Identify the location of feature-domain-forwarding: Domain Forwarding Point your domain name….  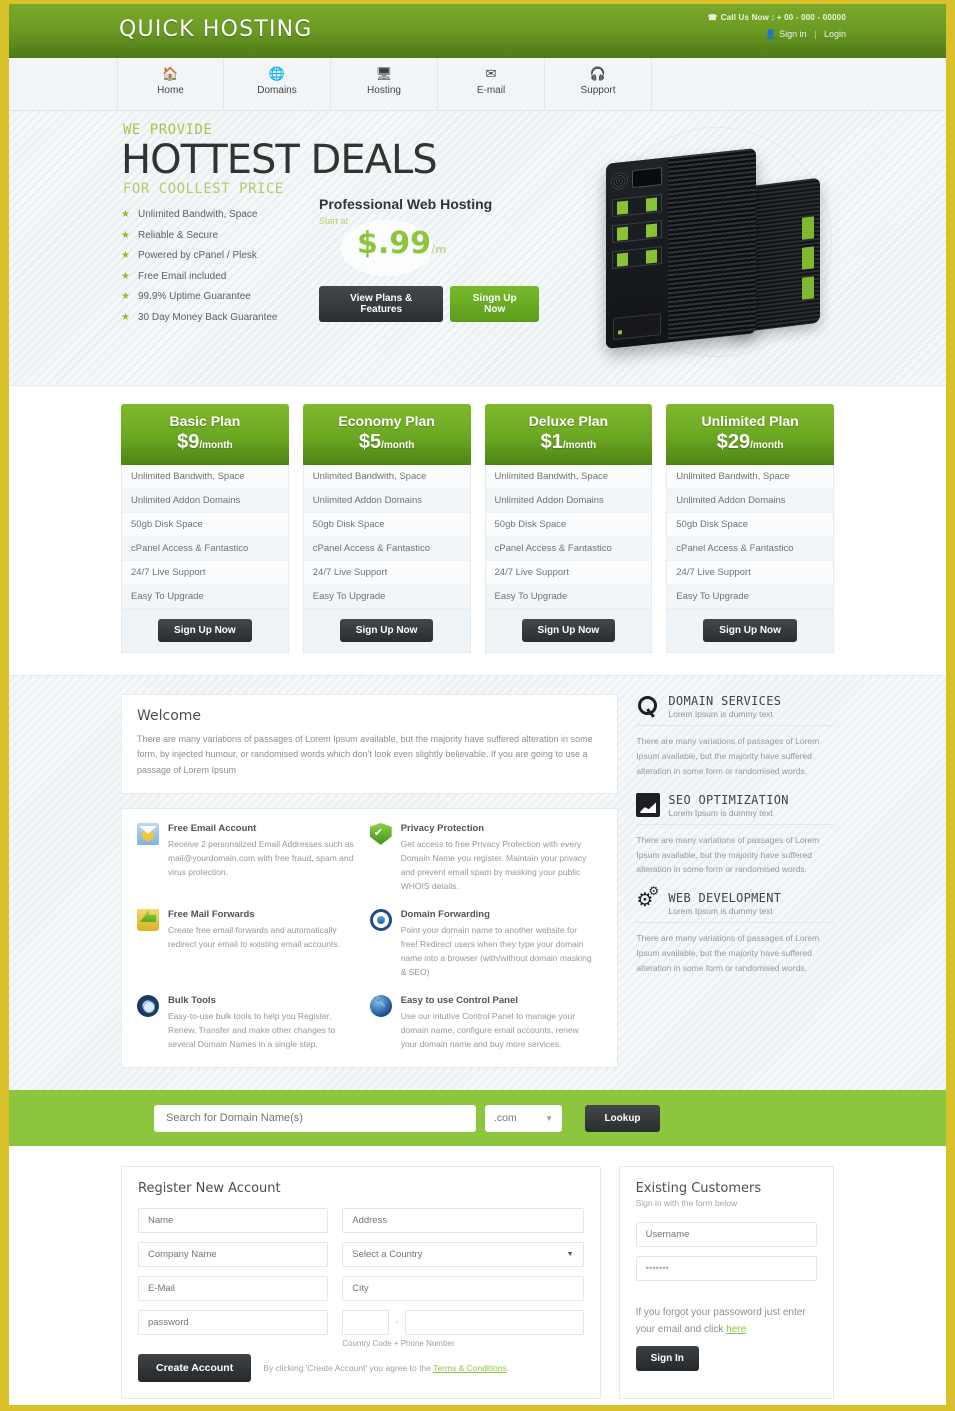
(486, 943).